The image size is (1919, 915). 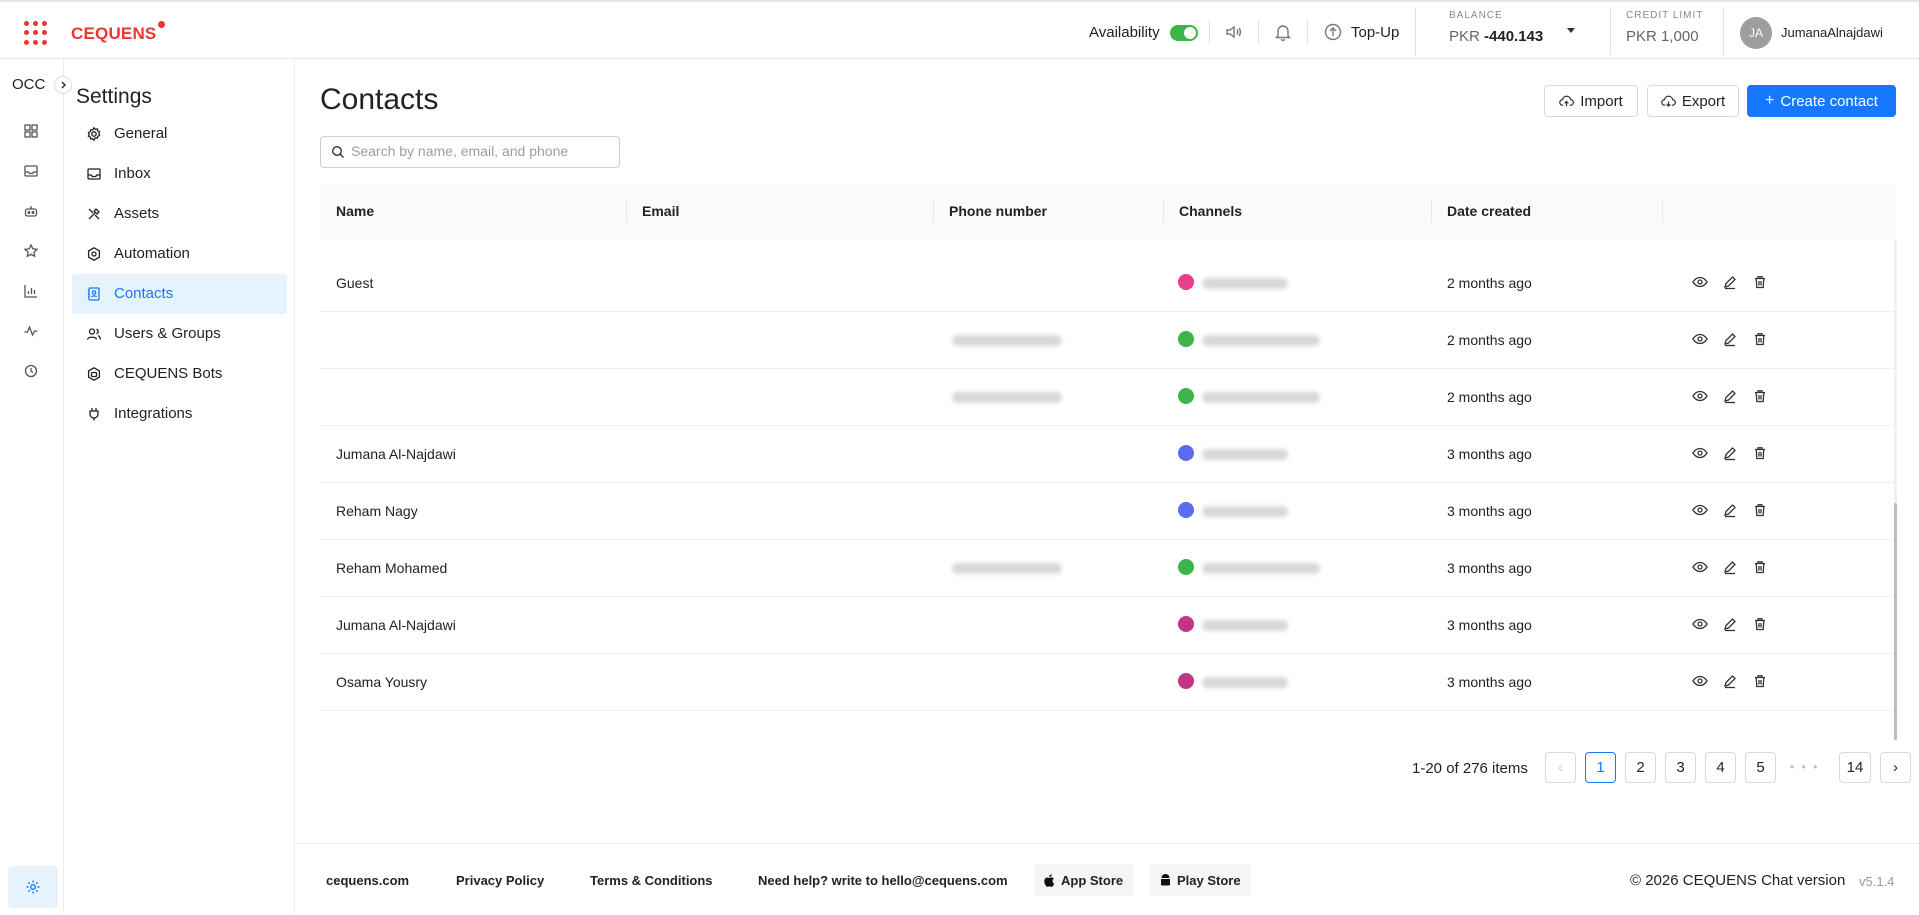 I want to click on pagination-page-3: 3, so click(x=1680, y=767).